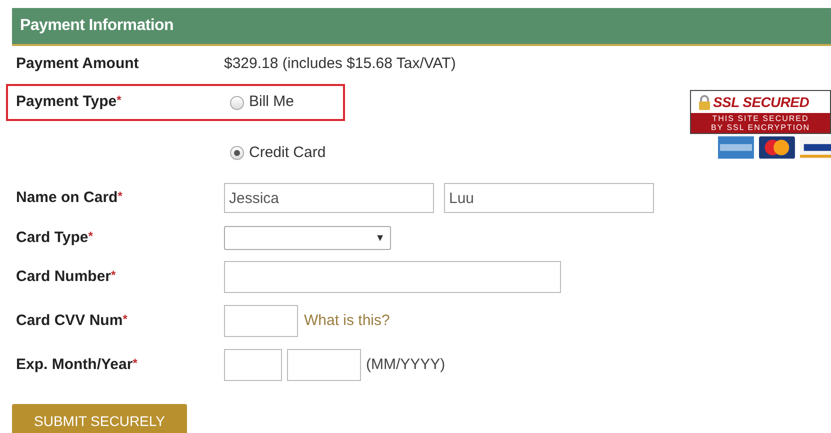  Describe the element at coordinates (278, 153) in the screenshot. I see `radio-option: Credit Card` at that location.